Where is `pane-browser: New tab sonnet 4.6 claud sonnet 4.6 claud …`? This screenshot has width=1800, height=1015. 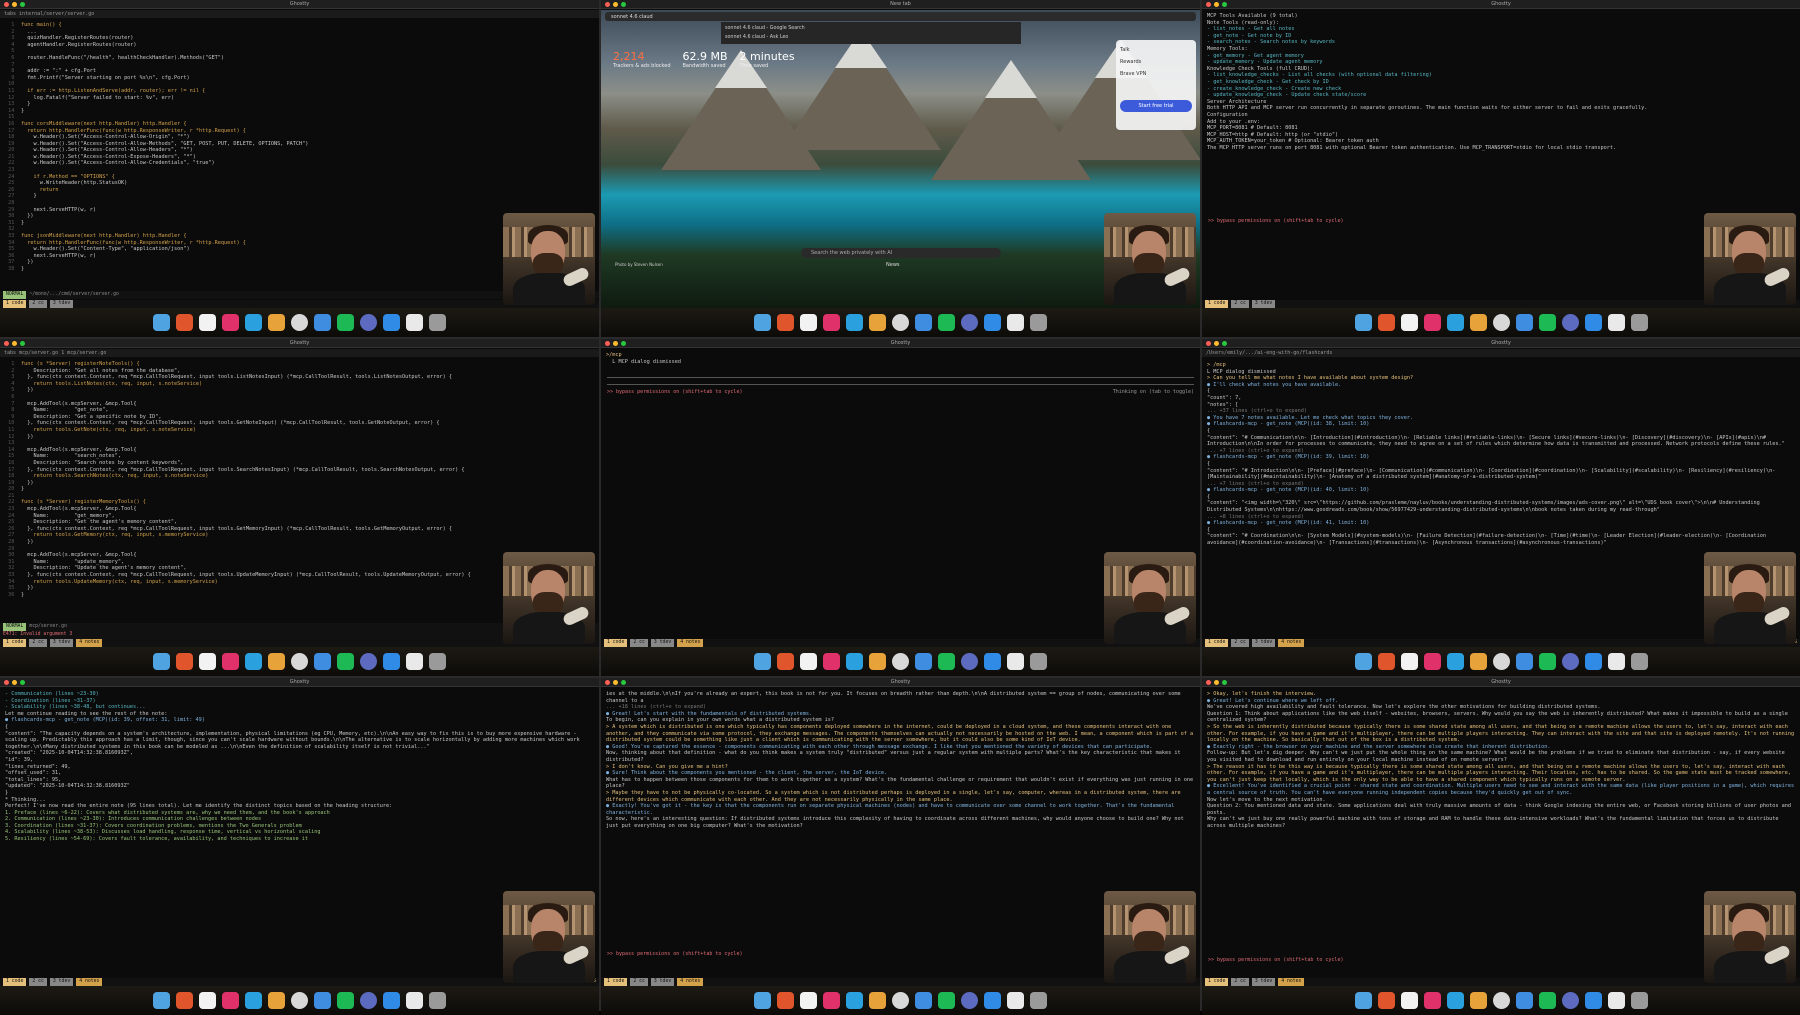 pane-browser: New tab sonnet 4.6 claud sonnet 4.6 claud … is located at coordinates (900, 168).